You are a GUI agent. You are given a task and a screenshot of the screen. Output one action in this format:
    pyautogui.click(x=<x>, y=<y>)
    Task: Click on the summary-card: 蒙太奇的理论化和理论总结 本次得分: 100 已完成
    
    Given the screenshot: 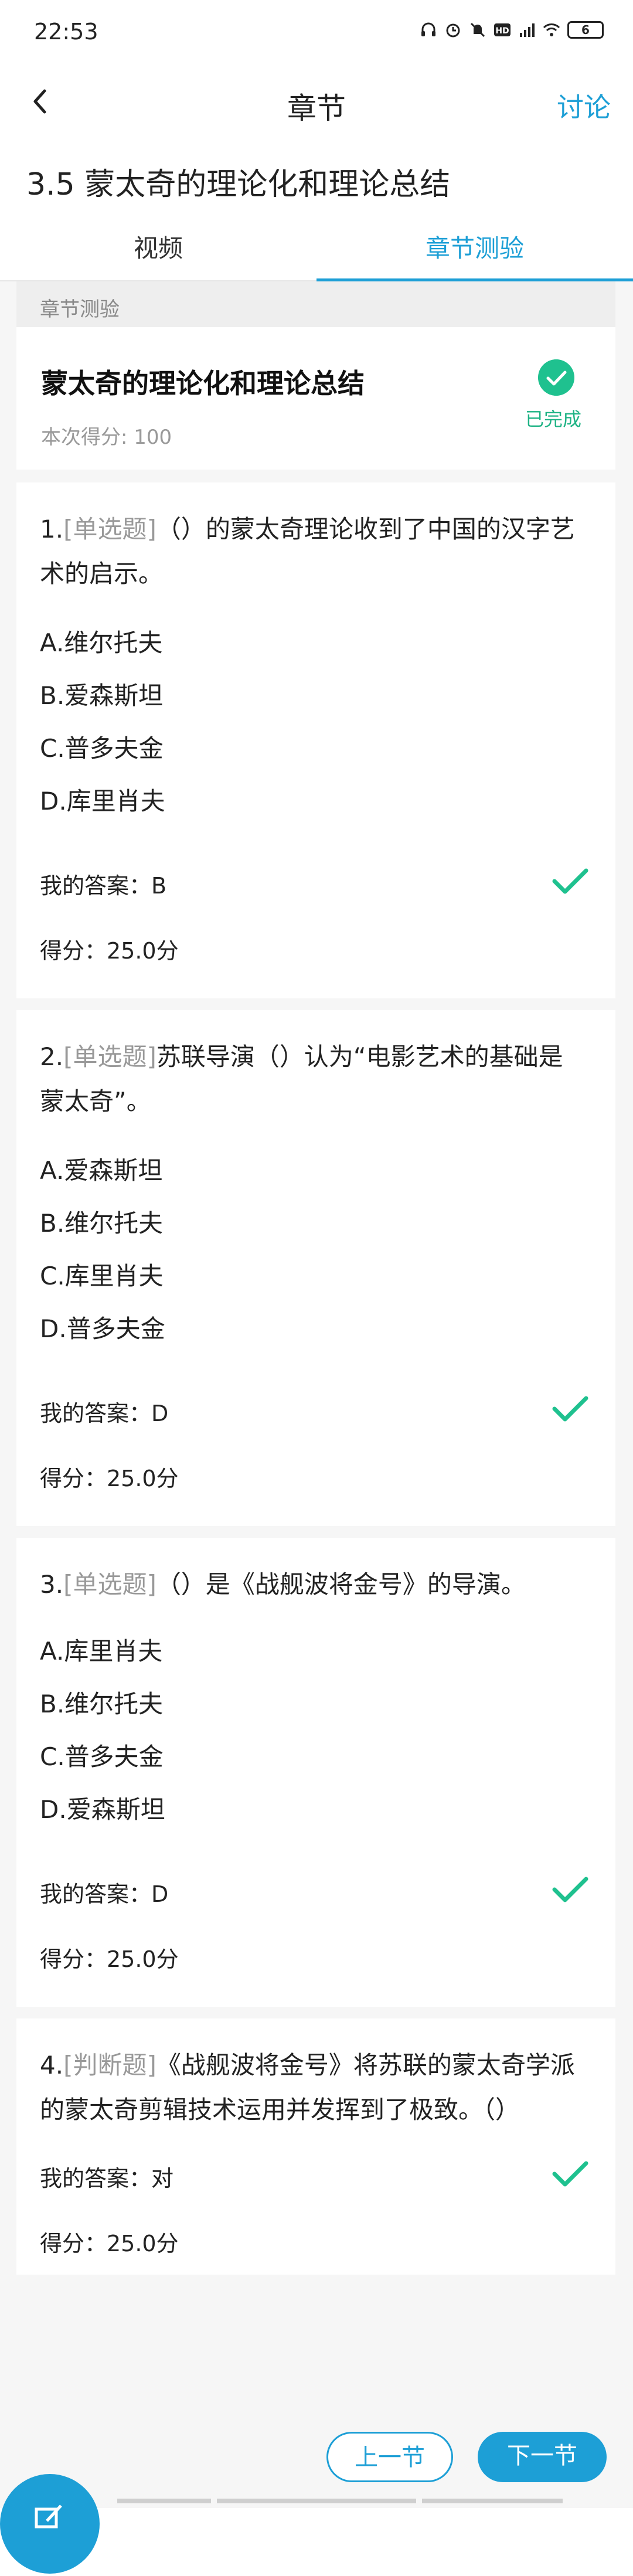 What is the action you would take?
    pyautogui.click(x=315, y=398)
    